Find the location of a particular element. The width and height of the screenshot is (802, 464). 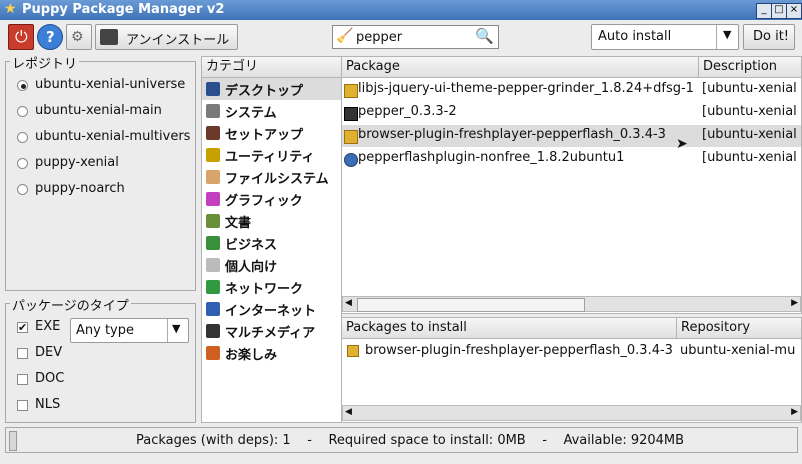

repo-label-2: ubuntu-xenial-main is located at coordinates (98, 110).